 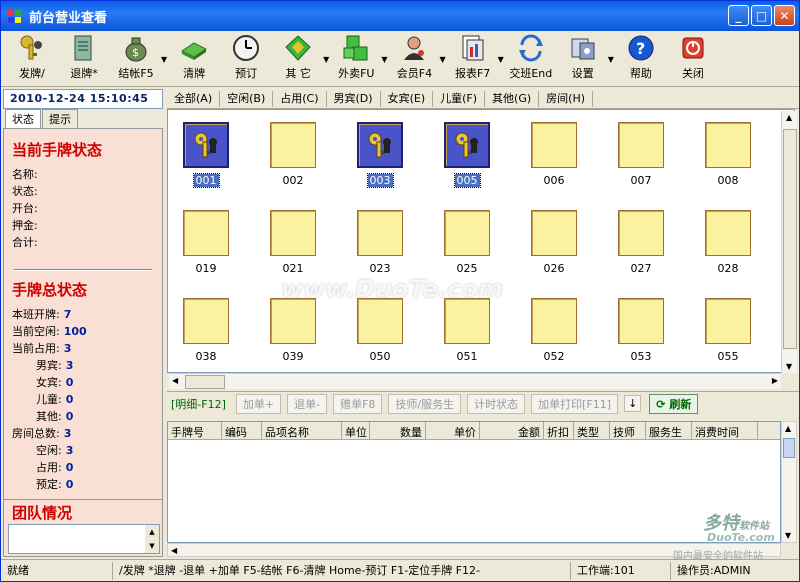 What do you see at coordinates (641, 56) in the screenshot?
I see `help-button: ? 帮助` at bounding box center [641, 56].